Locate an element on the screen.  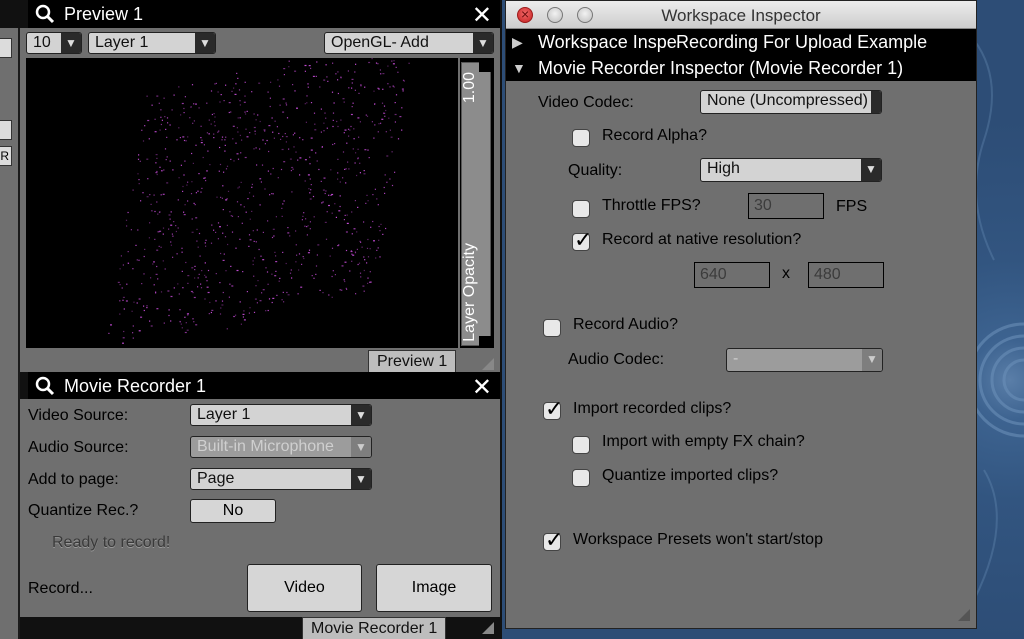
dimension-separator: x is located at coordinates (786, 273).